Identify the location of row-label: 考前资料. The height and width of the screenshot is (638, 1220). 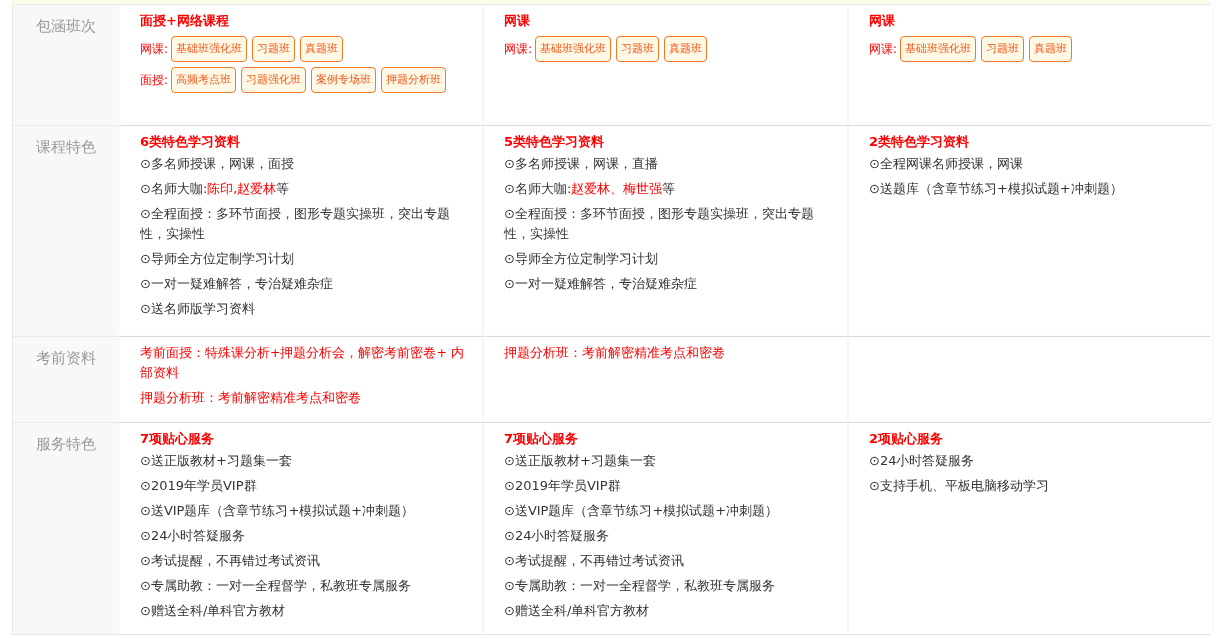
(65, 379).